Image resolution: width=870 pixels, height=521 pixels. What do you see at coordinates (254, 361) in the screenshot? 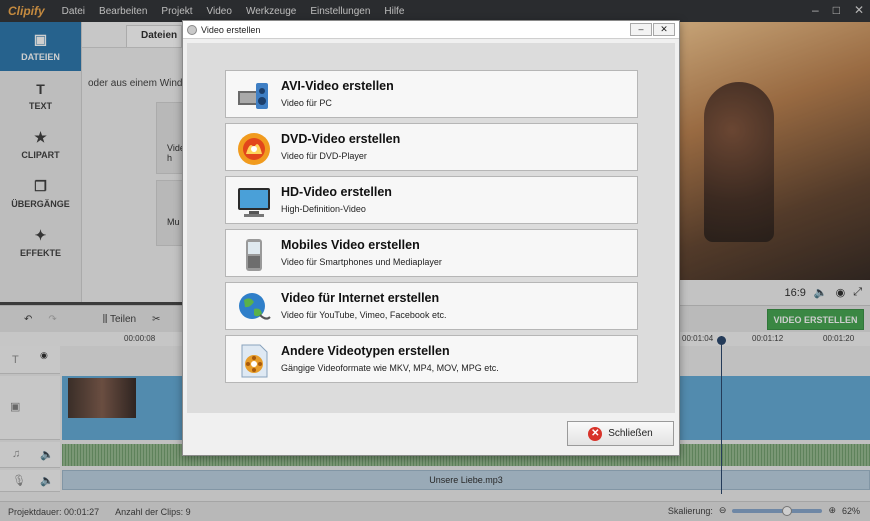
I see `film-file-icon` at bounding box center [254, 361].